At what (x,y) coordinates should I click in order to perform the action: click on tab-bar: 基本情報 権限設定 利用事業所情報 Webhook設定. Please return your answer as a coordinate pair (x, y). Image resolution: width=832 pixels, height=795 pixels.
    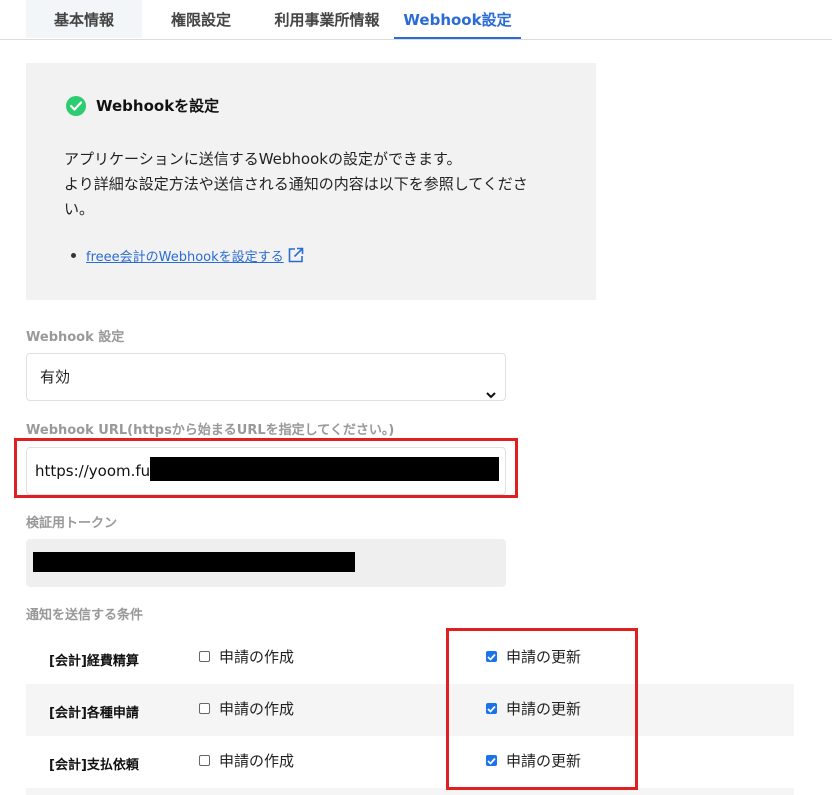
    Looking at the image, I should click on (416, 20).